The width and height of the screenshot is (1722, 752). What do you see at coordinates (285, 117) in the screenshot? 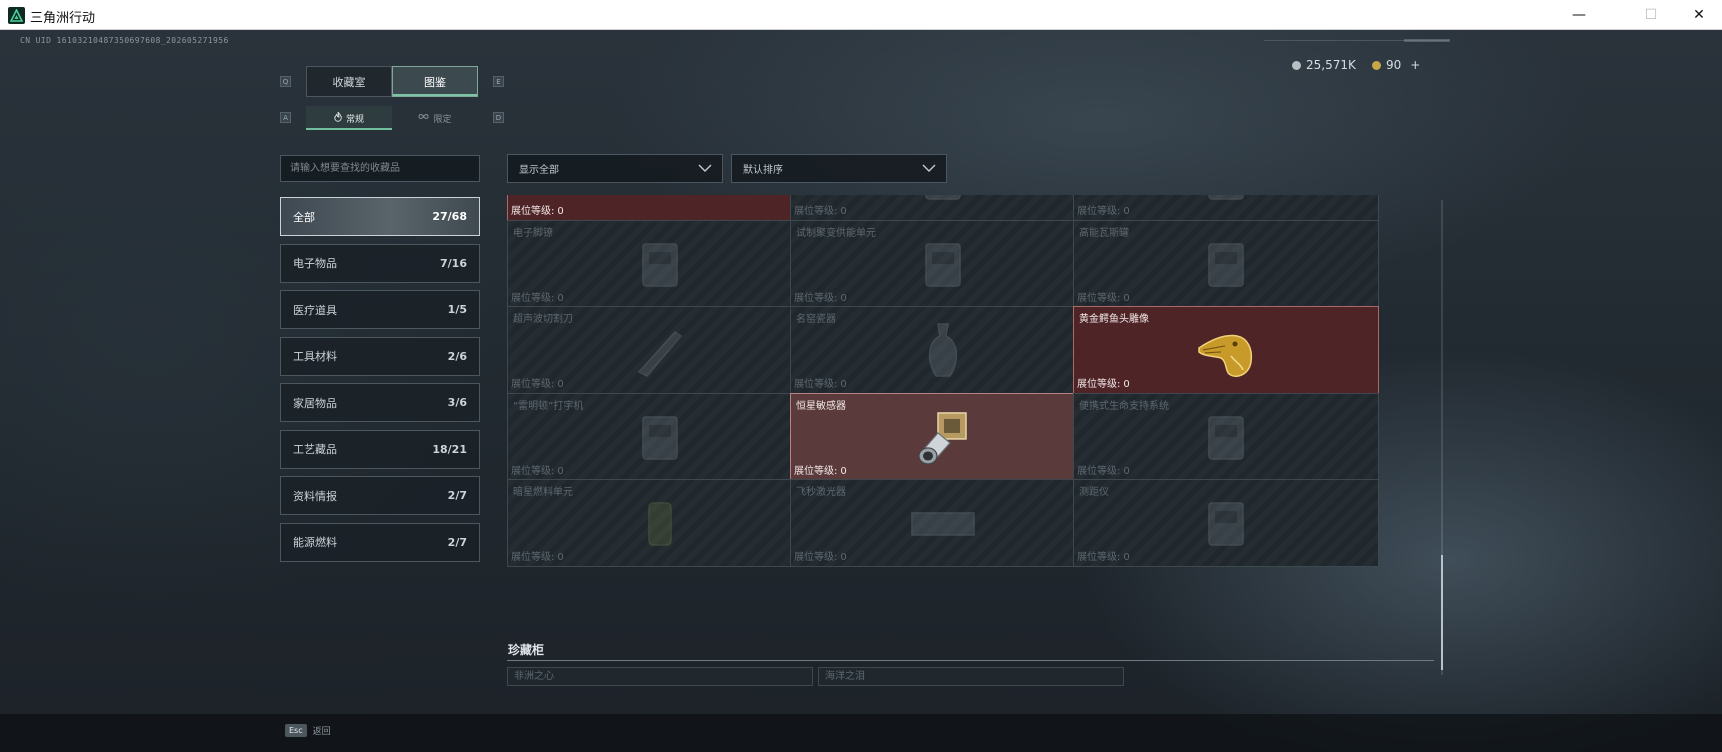
I see `subtab-key-a: A` at bounding box center [285, 117].